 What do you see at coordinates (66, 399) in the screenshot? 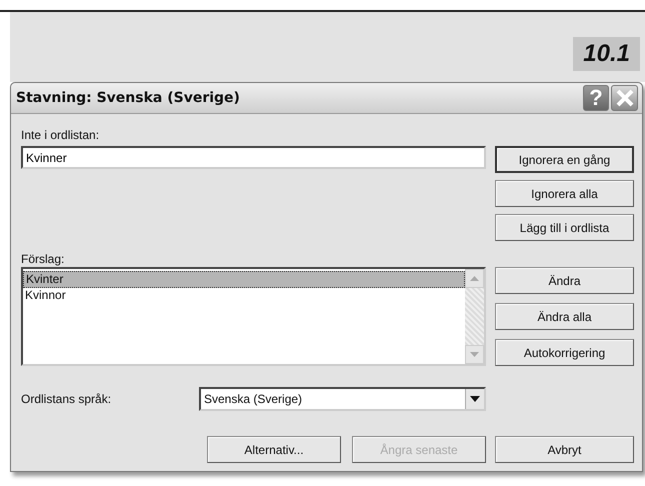
I see `field-label: Ordlistans språk:` at bounding box center [66, 399].